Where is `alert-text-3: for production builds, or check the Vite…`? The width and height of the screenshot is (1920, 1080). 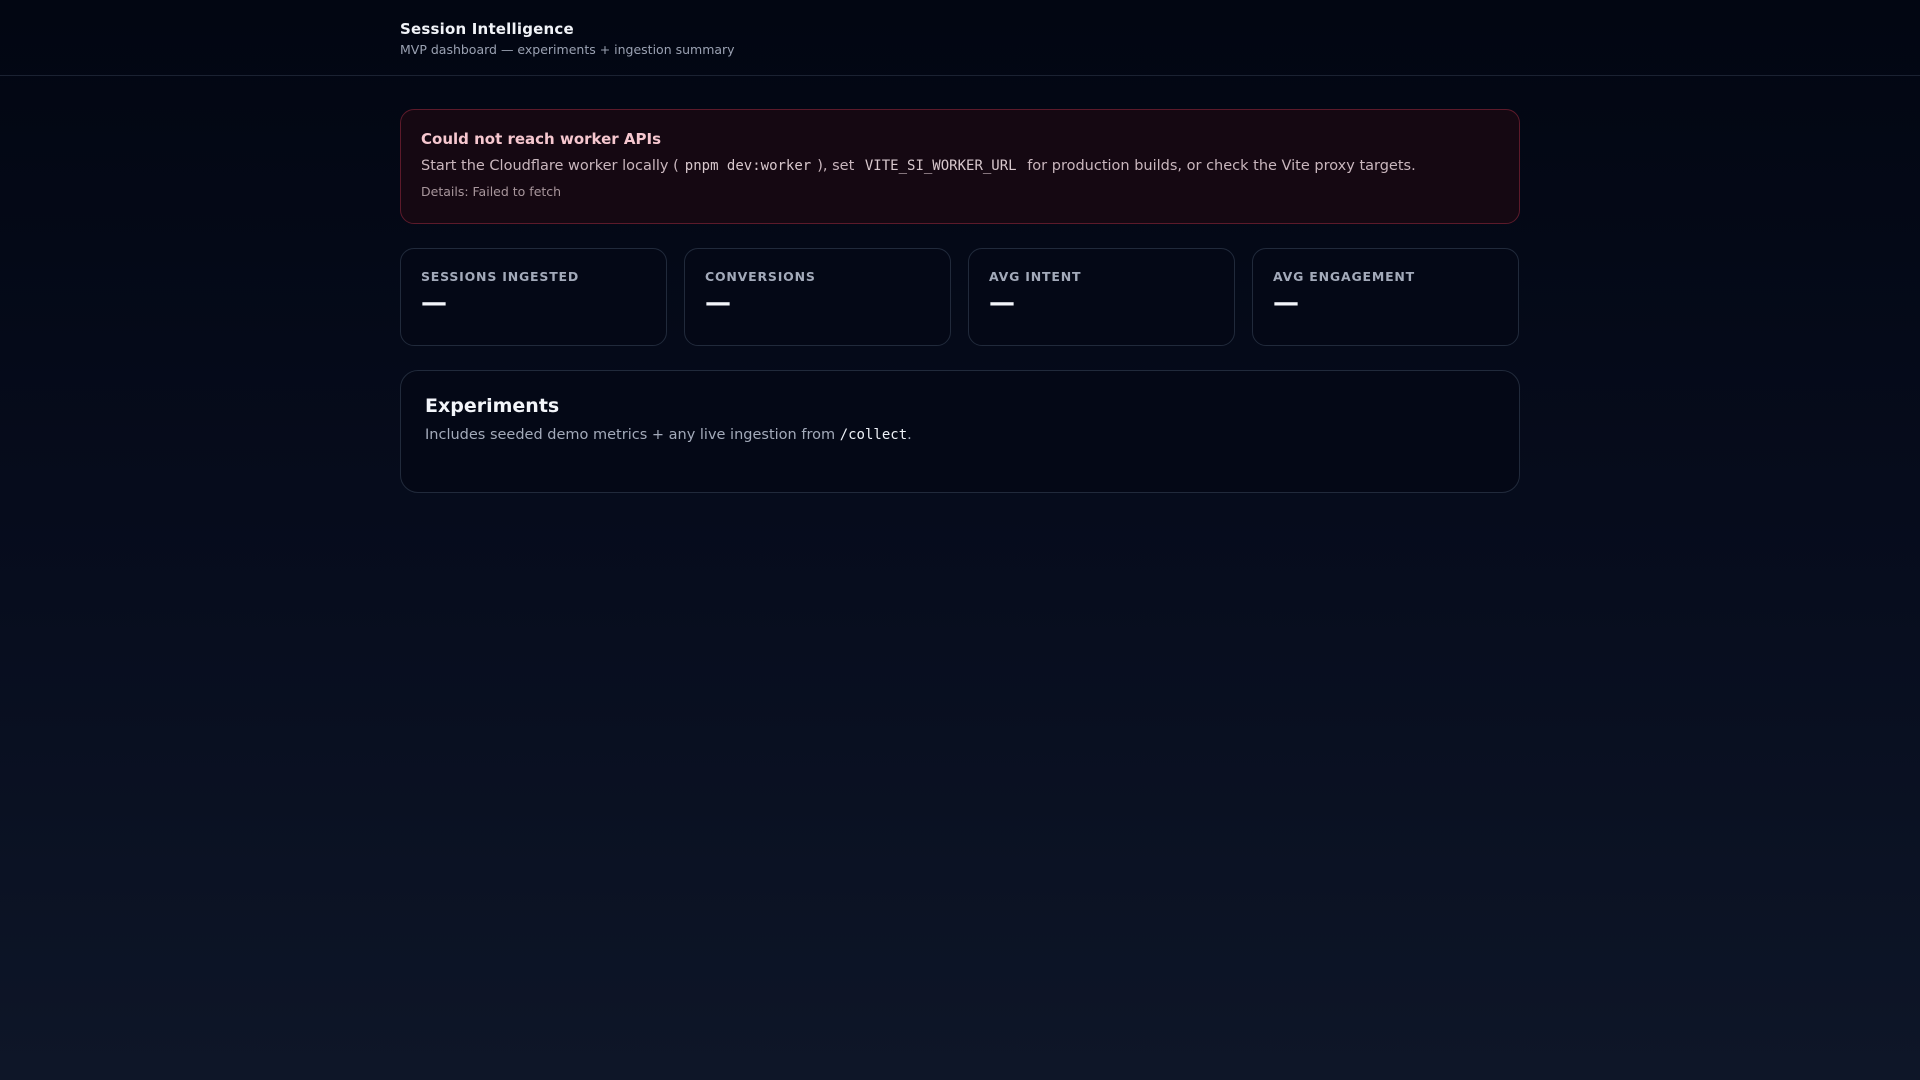 alert-text-3: for production builds, or check the Vite… is located at coordinates (1221, 166).